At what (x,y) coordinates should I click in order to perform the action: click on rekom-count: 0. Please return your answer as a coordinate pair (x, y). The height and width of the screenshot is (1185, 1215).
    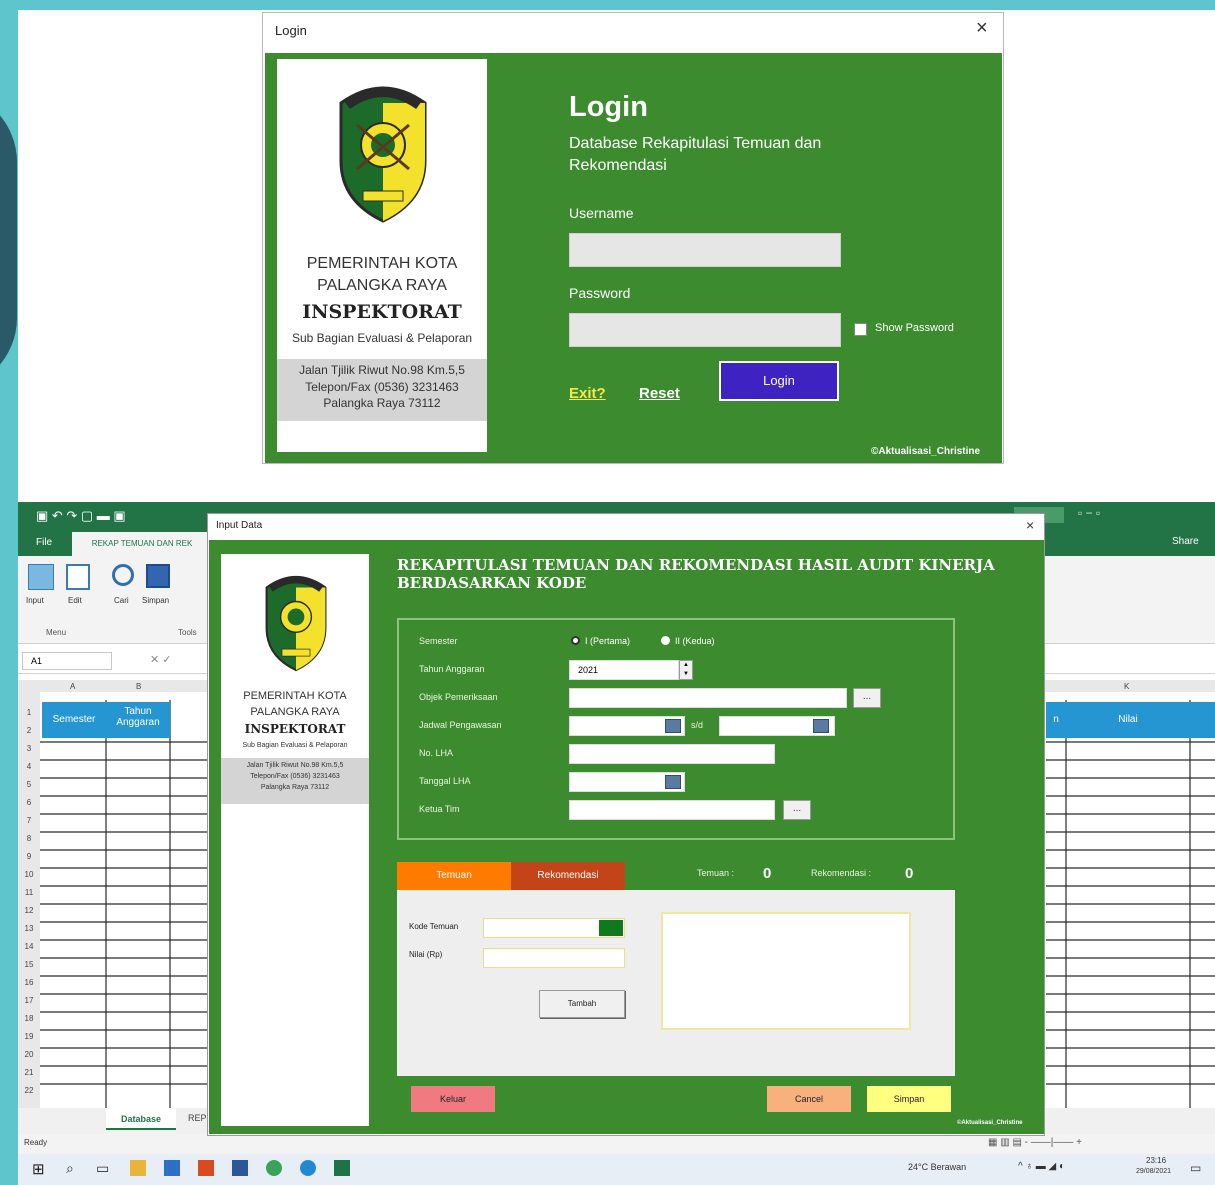
    Looking at the image, I should click on (909, 873).